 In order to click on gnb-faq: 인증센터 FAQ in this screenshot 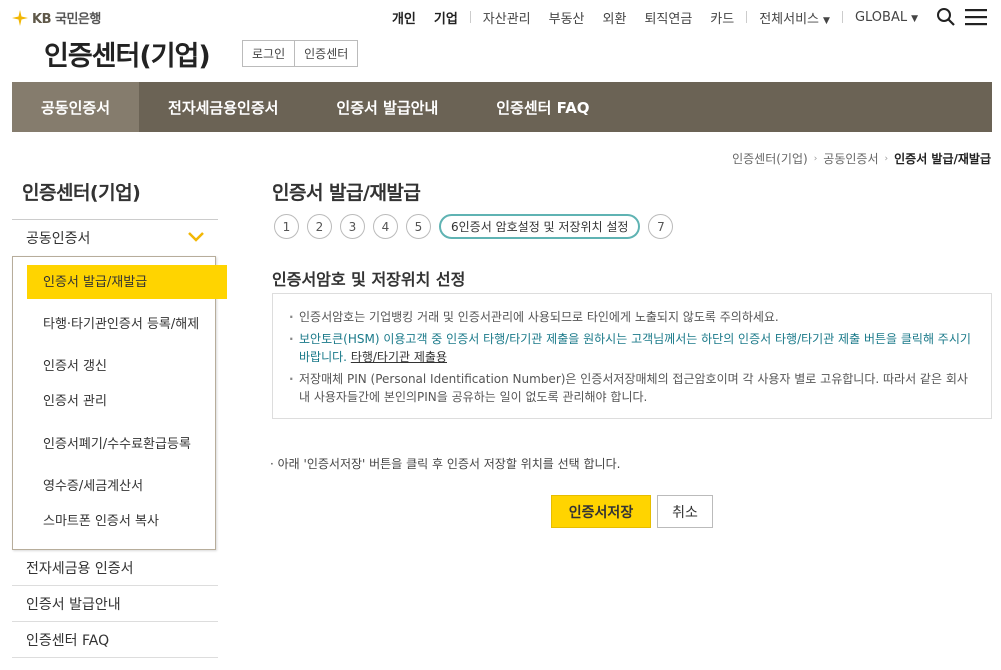, I will do `click(542, 107)`.